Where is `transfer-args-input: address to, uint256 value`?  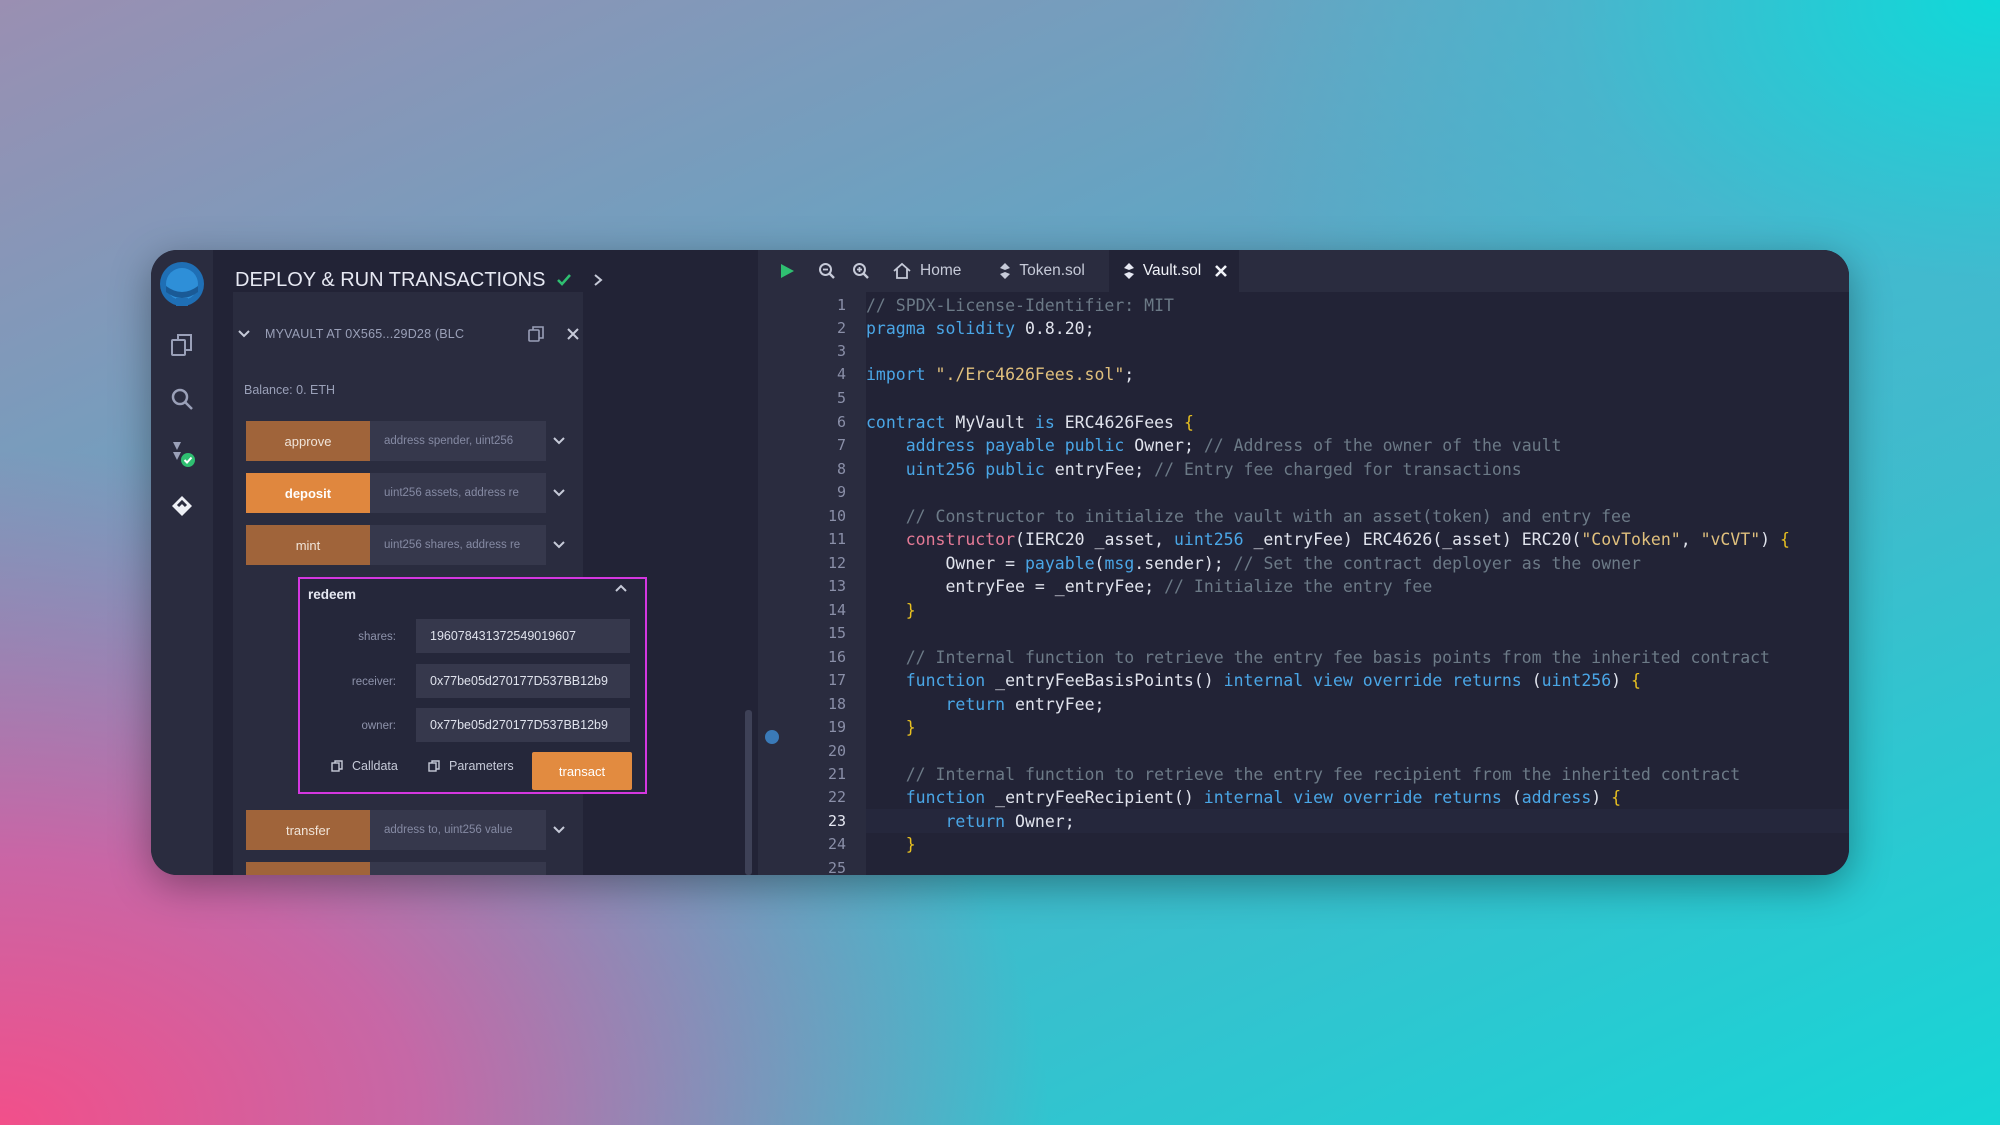
transfer-args-input: address to, uint256 value is located at coordinates (458, 830).